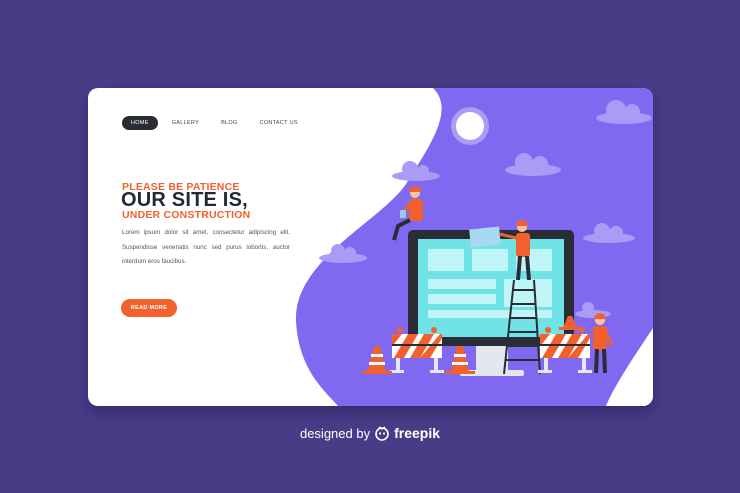 The width and height of the screenshot is (740, 493). What do you see at coordinates (470, 126) in the screenshot?
I see `sun-icon` at bounding box center [470, 126].